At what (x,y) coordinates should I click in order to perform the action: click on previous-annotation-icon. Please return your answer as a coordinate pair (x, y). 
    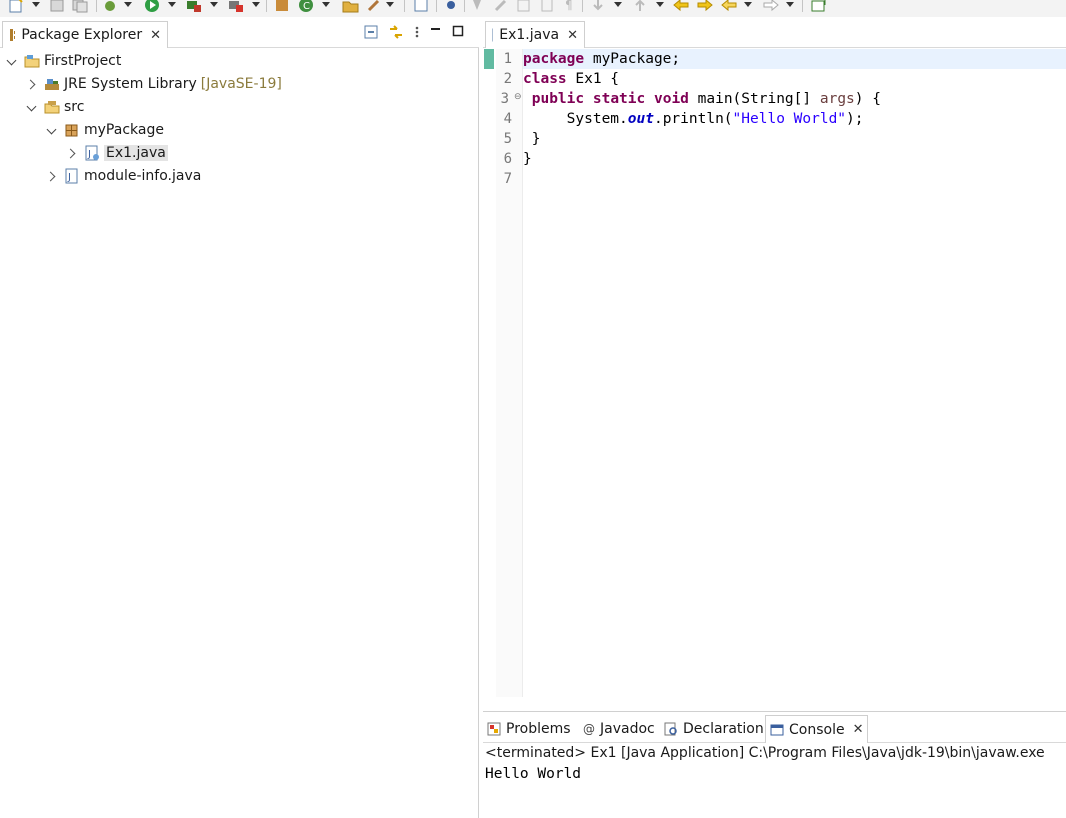
    Looking at the image, I should click on (640, 6).